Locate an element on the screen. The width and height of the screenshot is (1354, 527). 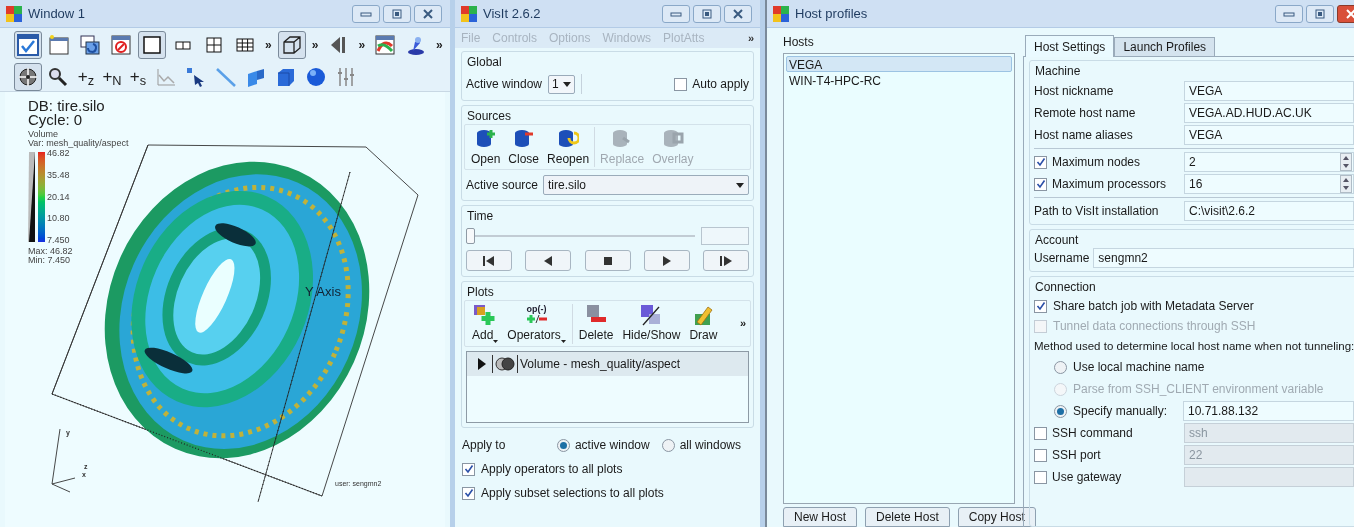
text-field: 10.71.88.132 is located at coordinates (1268, 411).